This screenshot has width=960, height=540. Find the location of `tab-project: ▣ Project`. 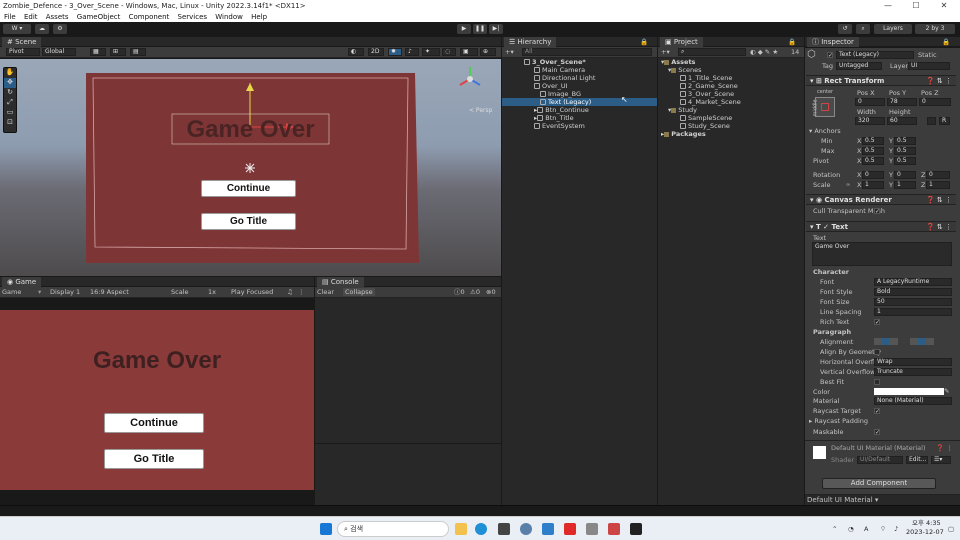

tab-project: ▣ Project is located at coordinates (681, 42).